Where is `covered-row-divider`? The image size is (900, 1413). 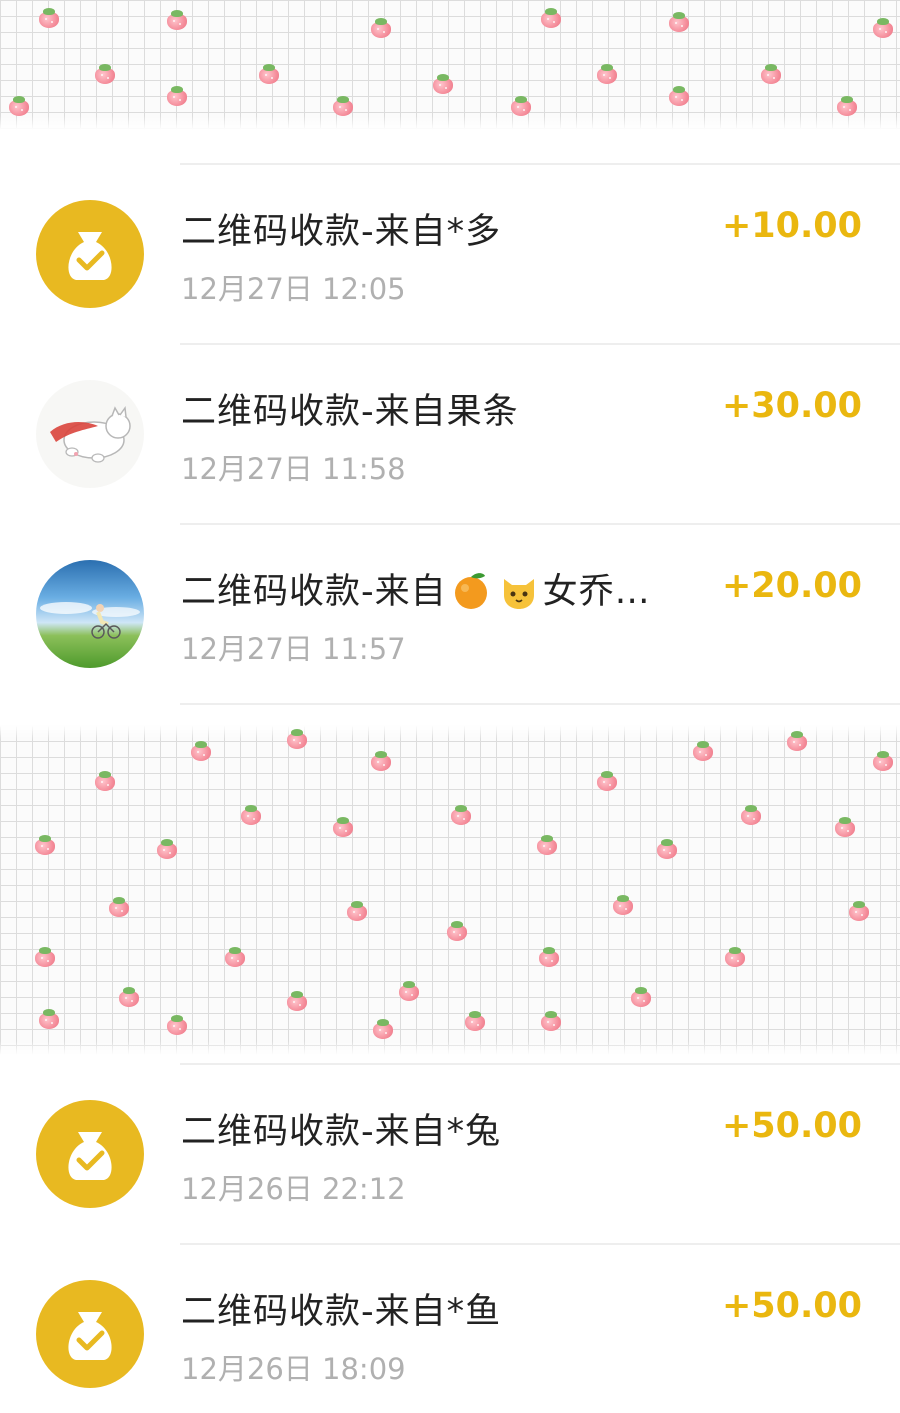
covered-row-divider is located at coordinates (450, 704).